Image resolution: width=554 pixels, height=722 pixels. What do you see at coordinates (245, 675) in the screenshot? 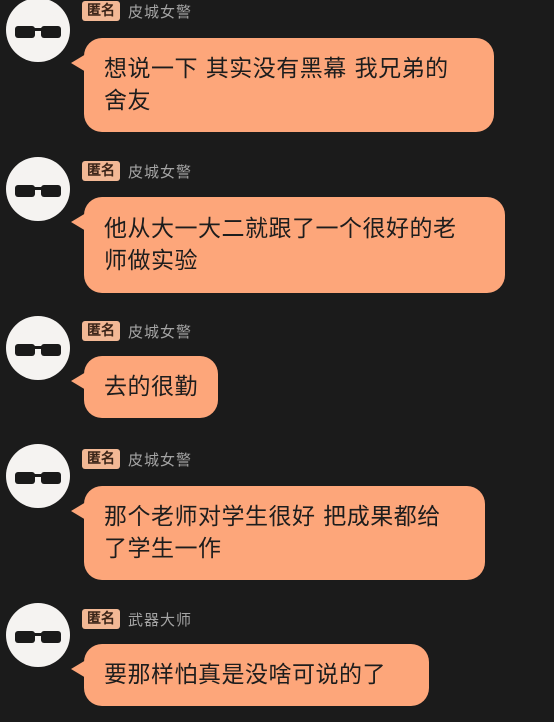
I see `message-text-line: 要那样怕真是没啥可说的了` at bounding box center [245, 675].